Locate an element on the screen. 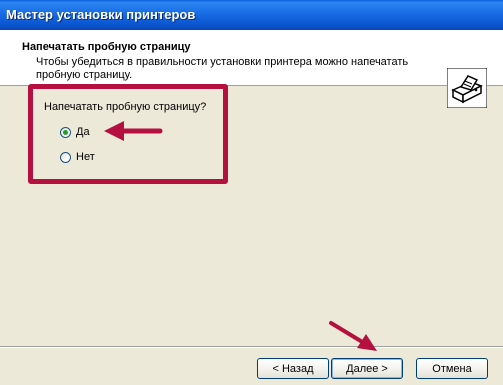  button-separator is located at coordinates (251, 347).